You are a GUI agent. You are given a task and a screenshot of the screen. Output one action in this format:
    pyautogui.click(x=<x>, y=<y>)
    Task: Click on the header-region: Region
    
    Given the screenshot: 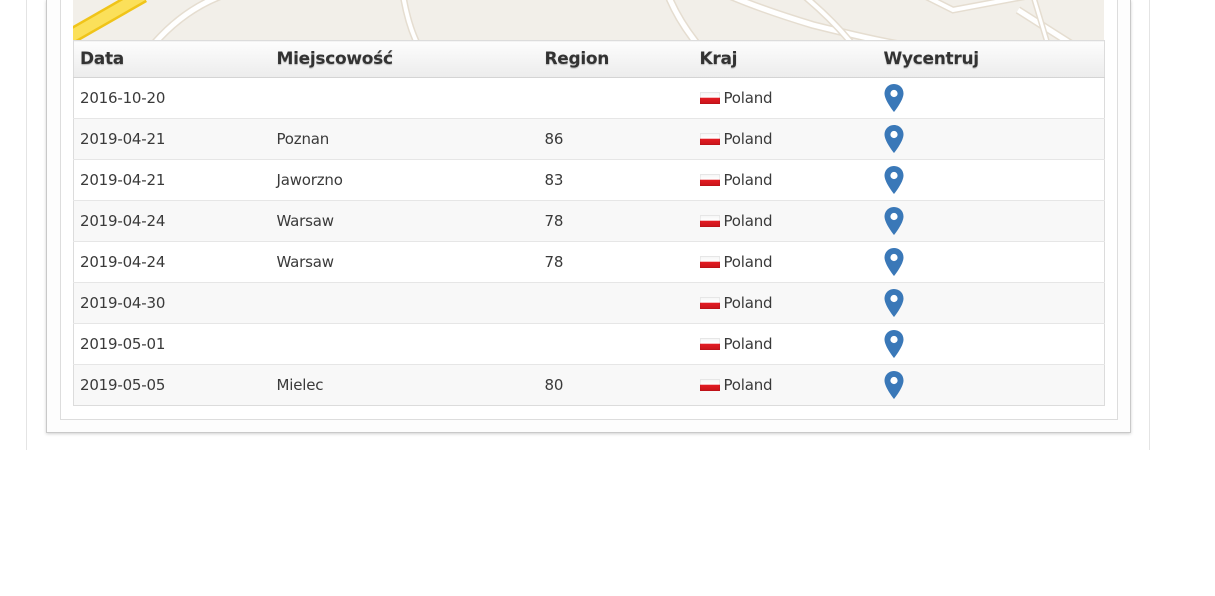 What is the action you would take?
    pyautogui.click(x=616, y=59)
    